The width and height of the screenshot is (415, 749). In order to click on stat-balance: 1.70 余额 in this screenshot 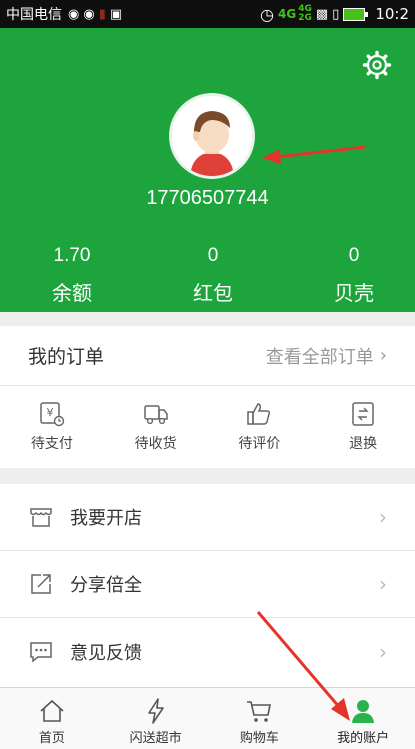, I will do `click(72, 275)`.